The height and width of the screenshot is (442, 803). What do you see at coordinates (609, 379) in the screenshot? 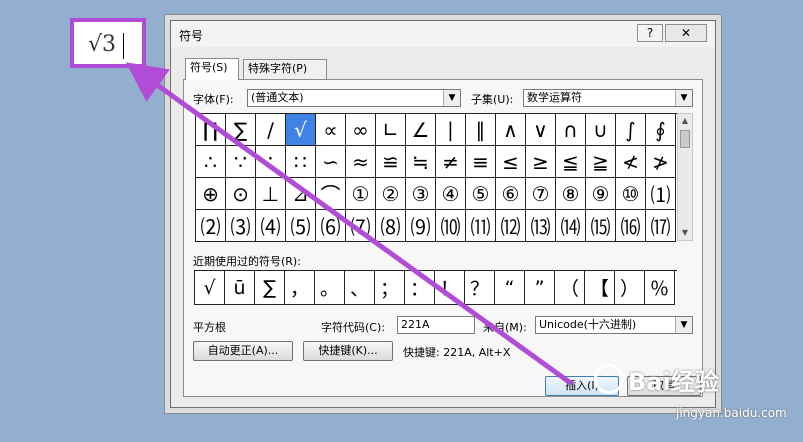
I see `paw-logo-icon` at bounding box center [609, 379].